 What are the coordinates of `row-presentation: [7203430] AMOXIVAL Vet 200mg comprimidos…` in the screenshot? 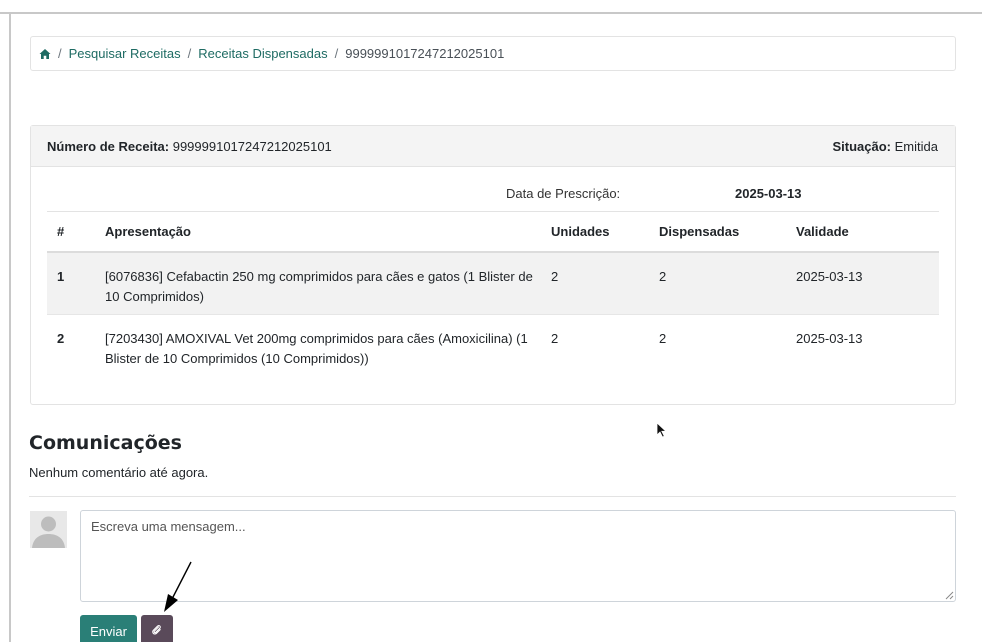 It's located at (316, 348).